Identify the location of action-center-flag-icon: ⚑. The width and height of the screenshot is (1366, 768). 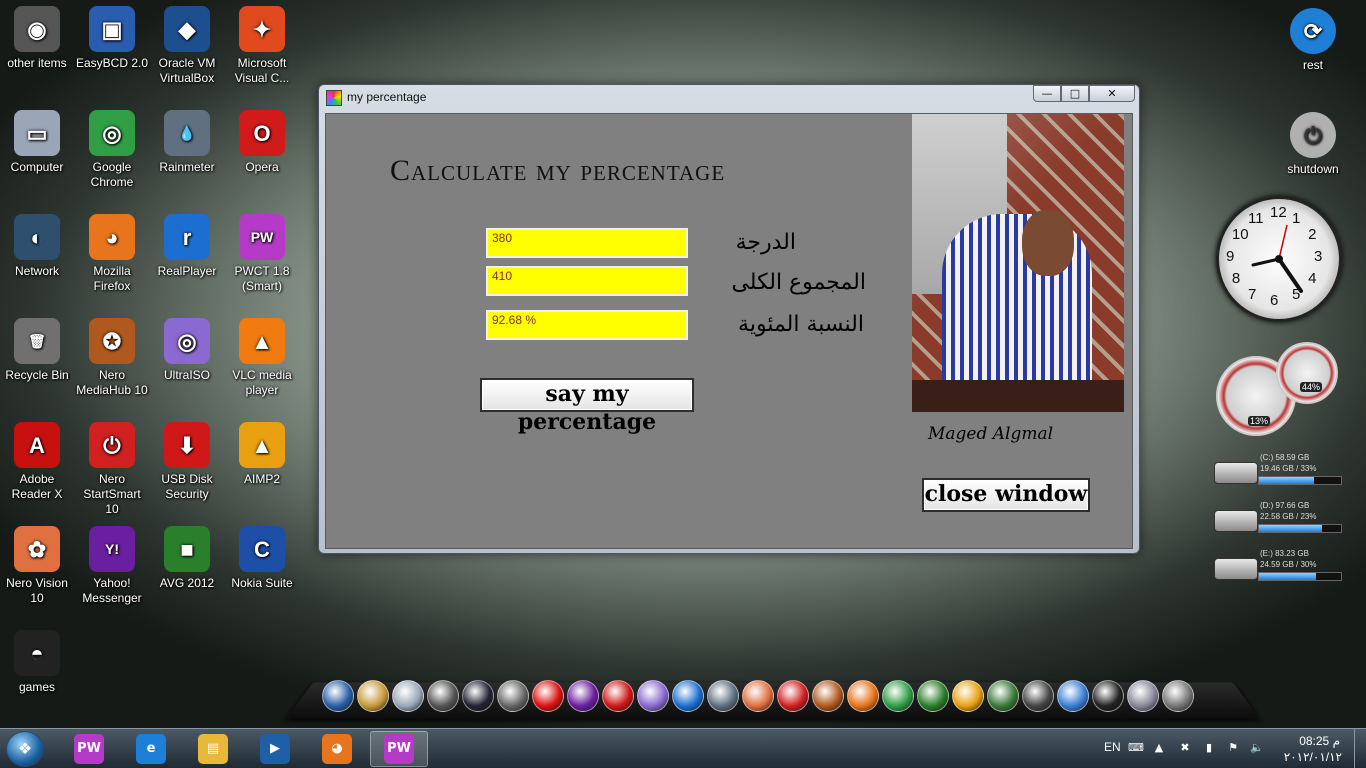
(1233, 748).